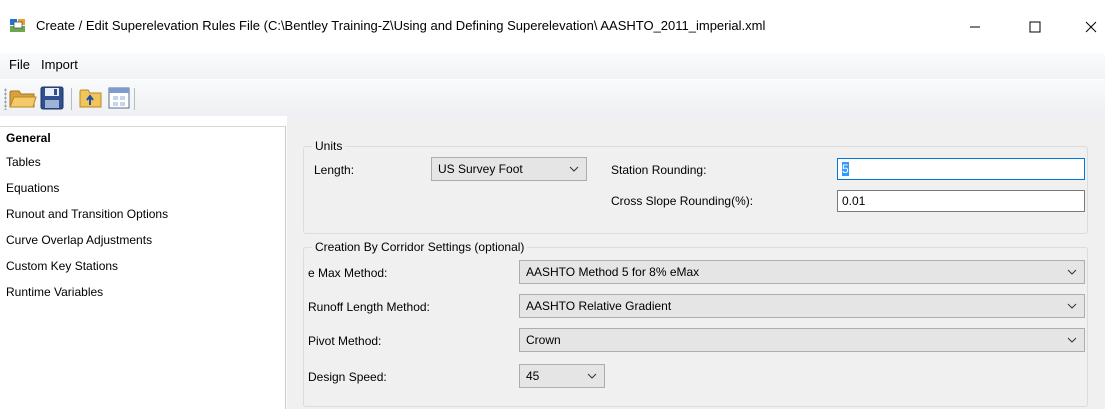 The image size is (1105, 409). Describe the element at coordinates (52, 98) in the screenshot. I see `save-icon` at that location.